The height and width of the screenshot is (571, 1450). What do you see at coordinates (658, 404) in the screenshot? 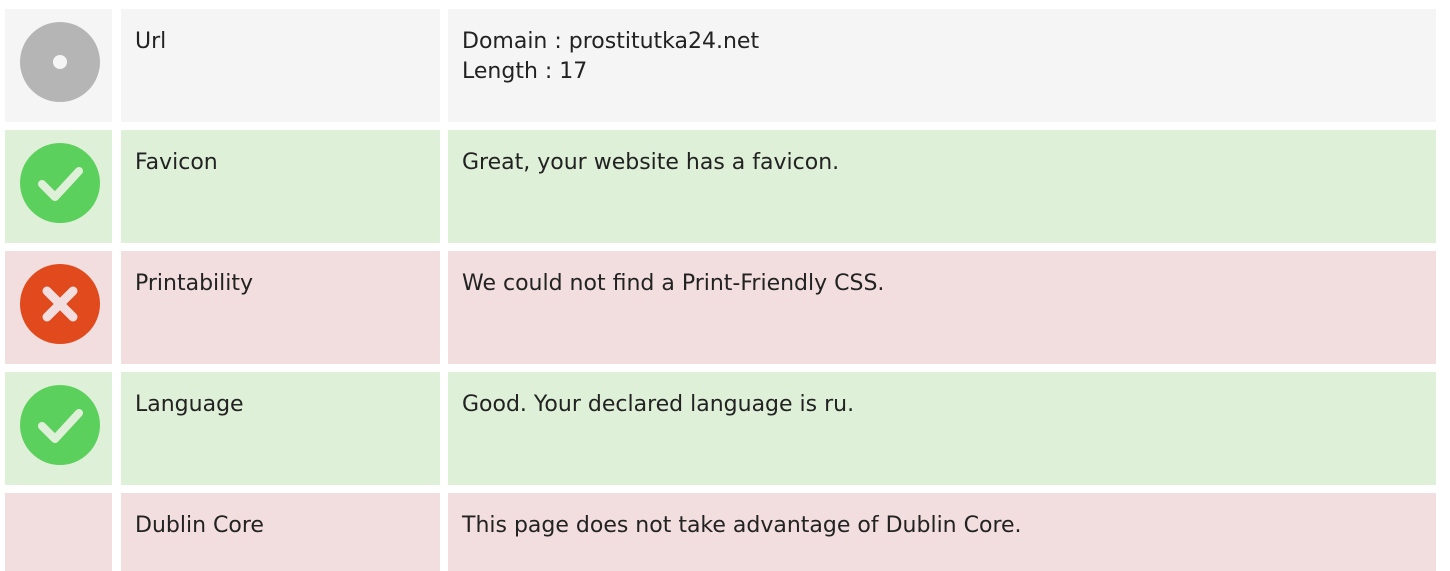
I see `row-value-text: Good. Your declared language is ru.` at bounding box center [658, 404].